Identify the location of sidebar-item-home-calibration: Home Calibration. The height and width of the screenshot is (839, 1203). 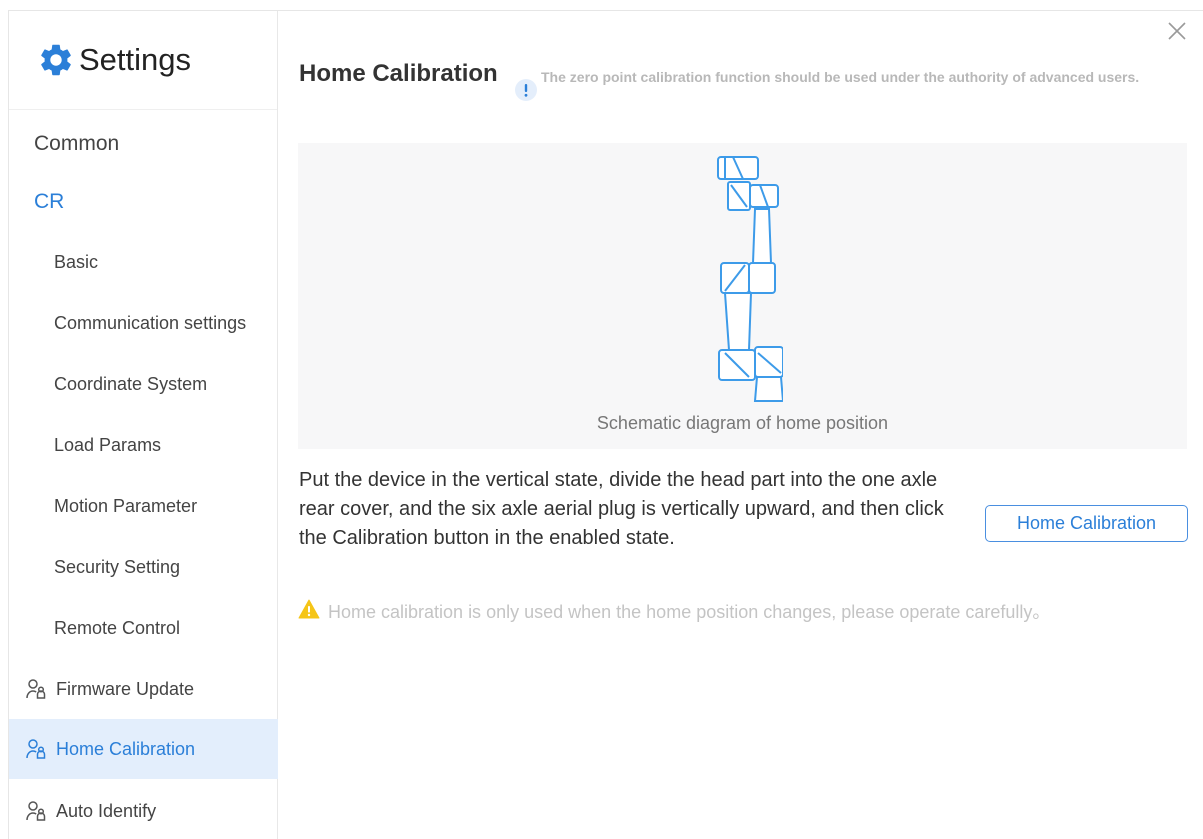
(143, 749).